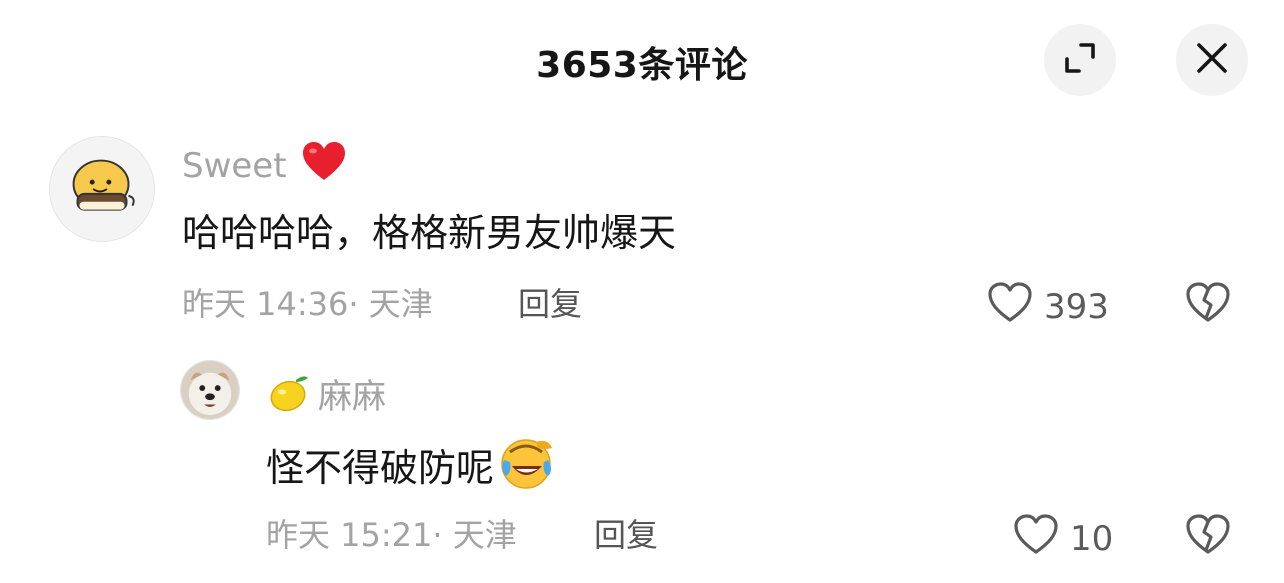  What do you see at coordinates (411, 468) in the screenshot?
I see `comment-content: 怪不得破防呢` at bounding box center [411, 468].